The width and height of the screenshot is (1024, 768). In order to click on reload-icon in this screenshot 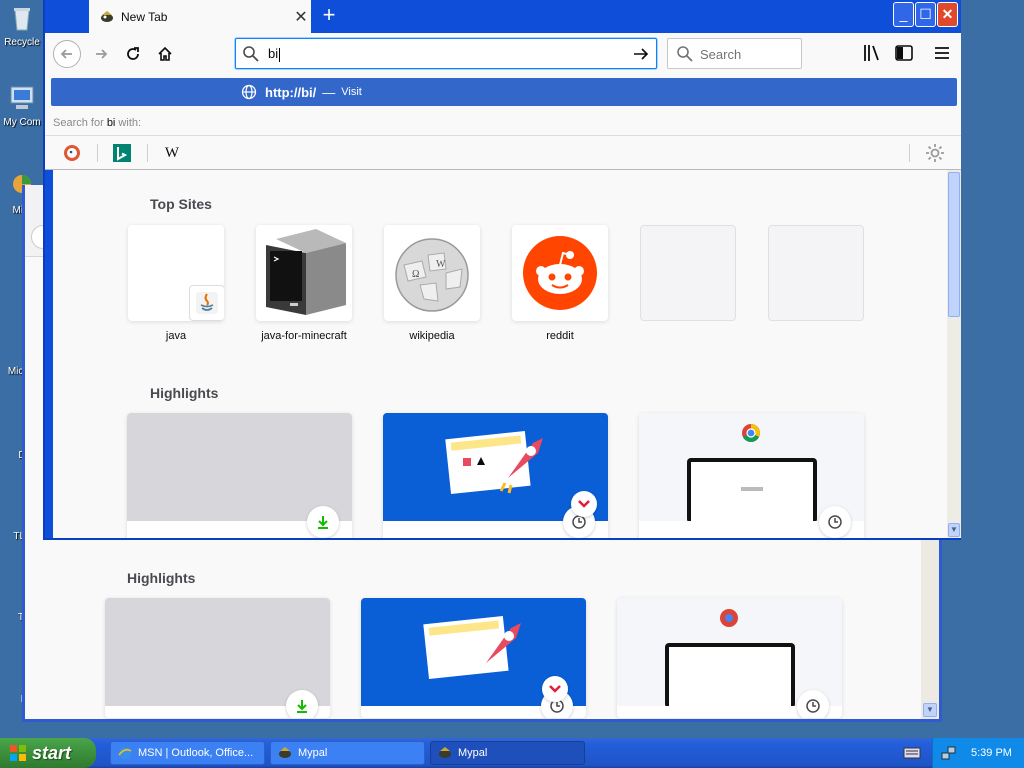, I will do `click(133, 53)`.